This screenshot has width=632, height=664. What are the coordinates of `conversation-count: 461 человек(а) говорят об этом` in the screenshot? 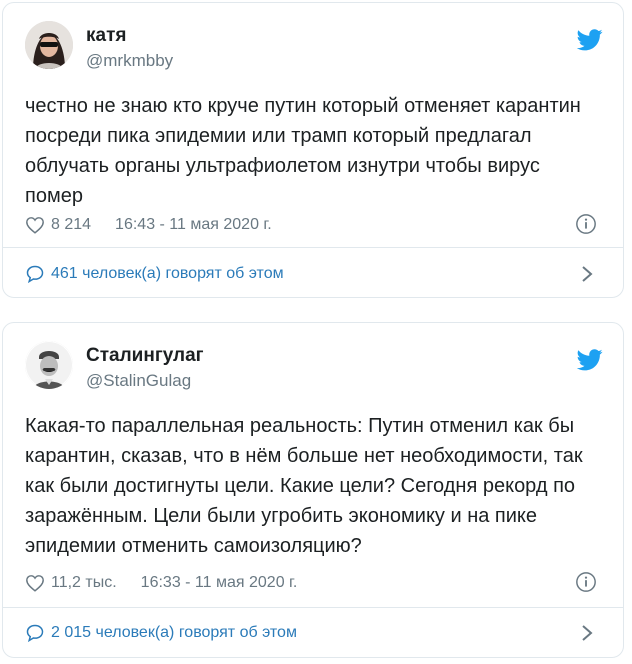 It's located at (167, 274).